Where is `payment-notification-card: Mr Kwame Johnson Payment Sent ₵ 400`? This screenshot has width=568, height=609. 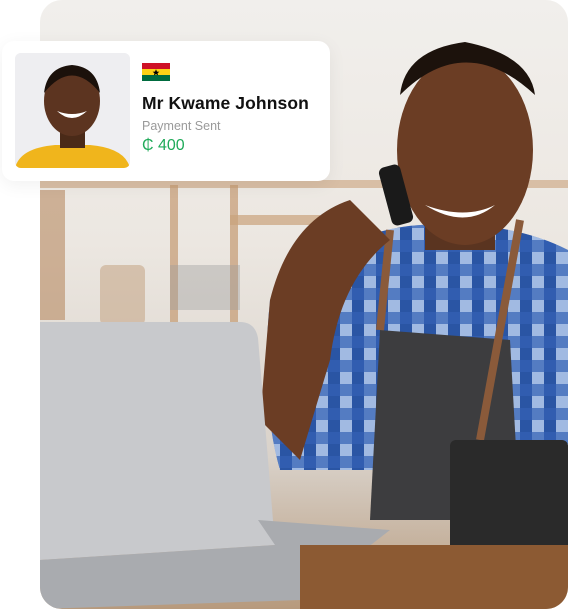
payment-notification-card: Mr Kwame Johnson Payment Sent ₵ 400 is located at coordinates (166, 111).